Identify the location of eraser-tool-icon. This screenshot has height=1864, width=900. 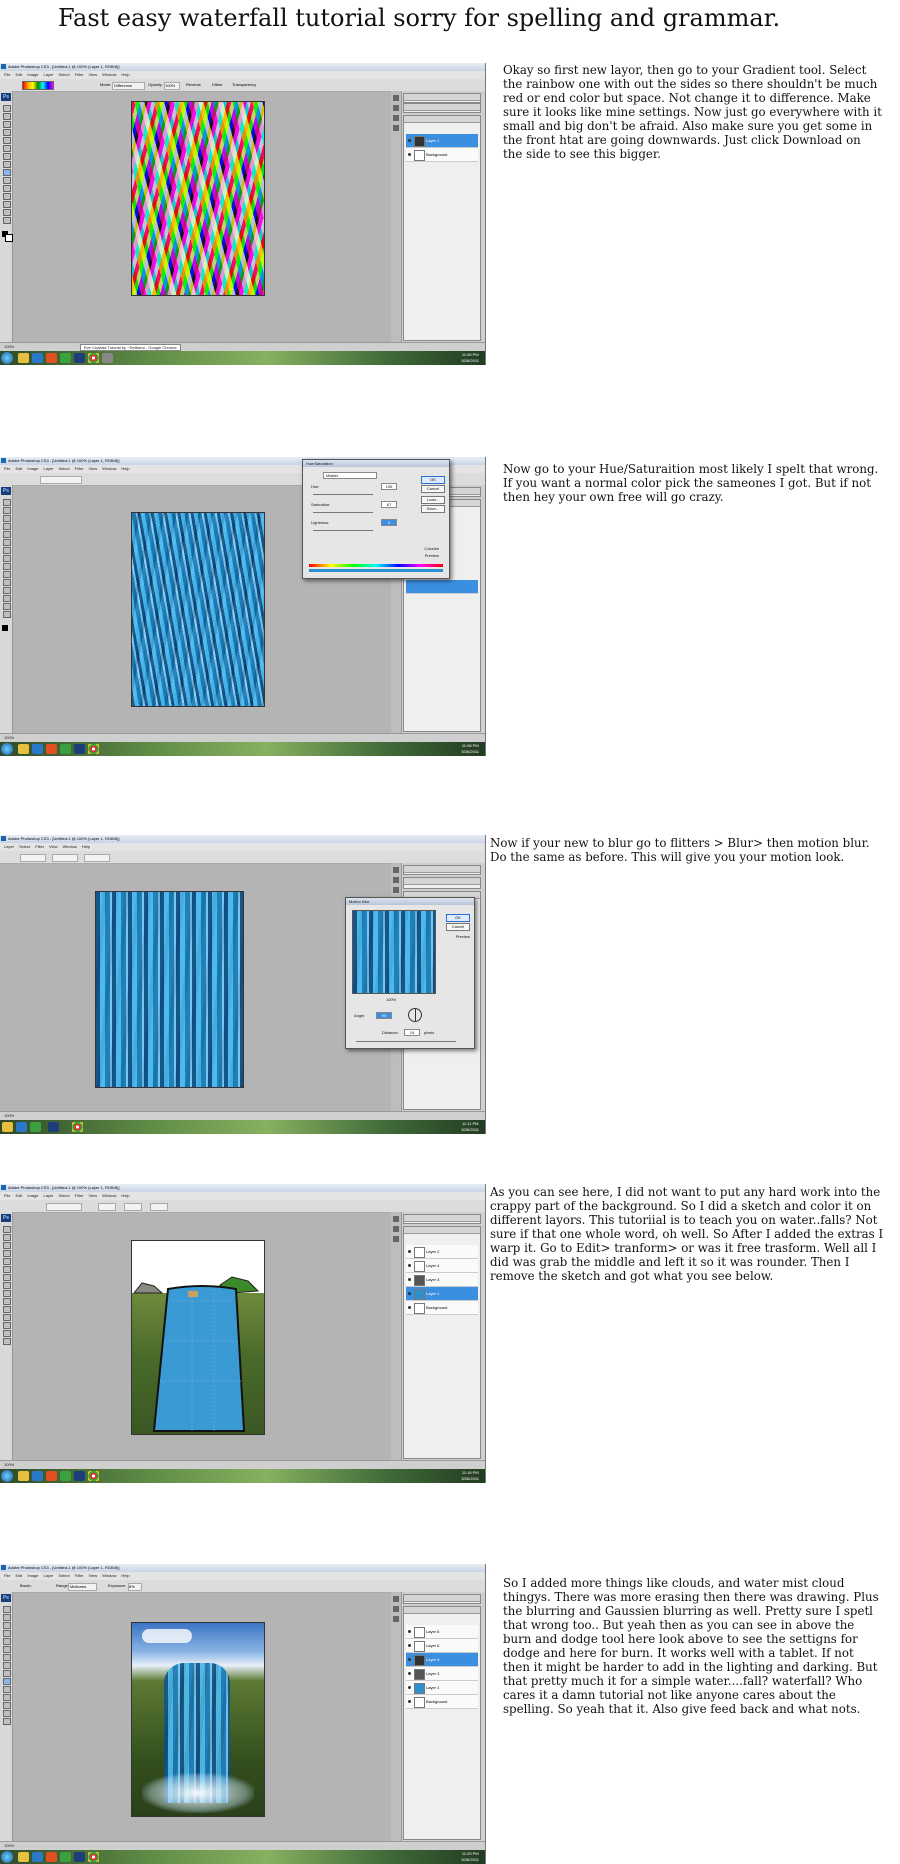
(7, 1285).